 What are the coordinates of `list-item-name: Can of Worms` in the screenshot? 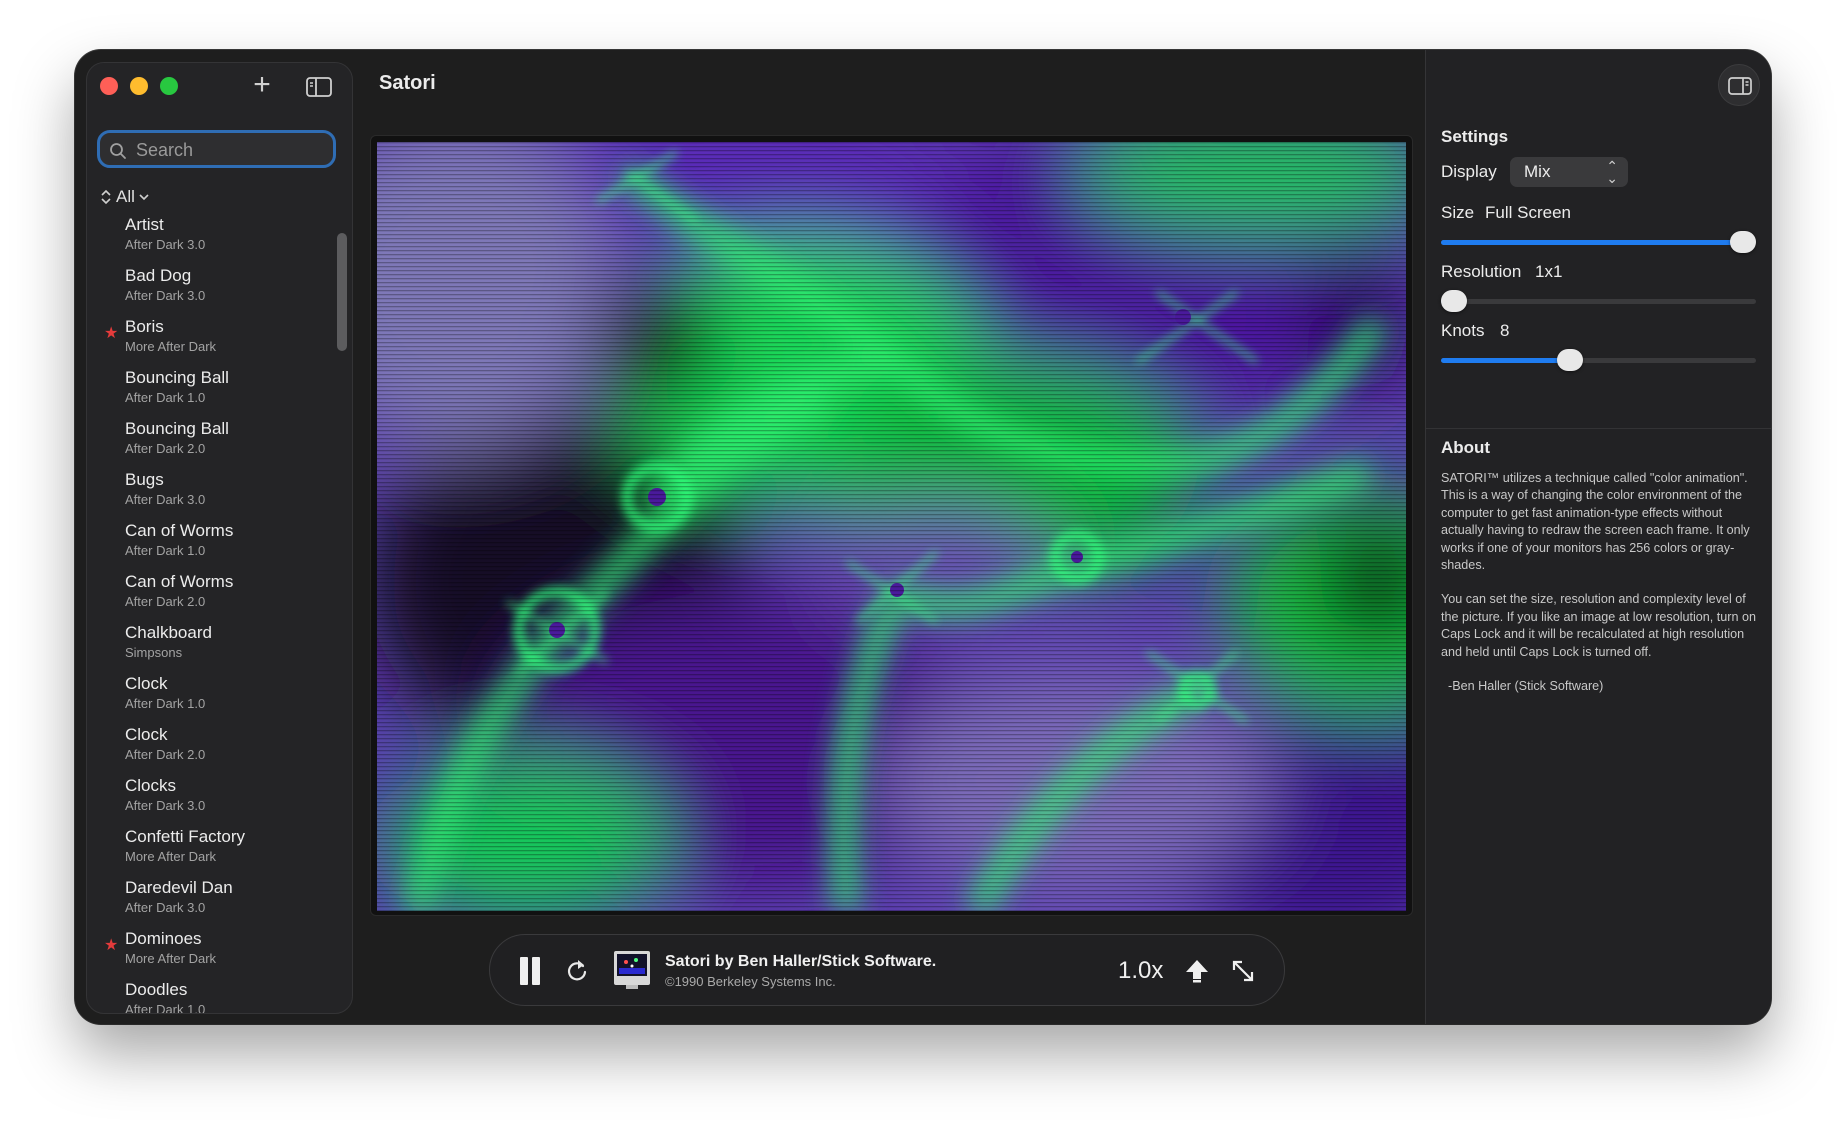 It's located at (179, 530).